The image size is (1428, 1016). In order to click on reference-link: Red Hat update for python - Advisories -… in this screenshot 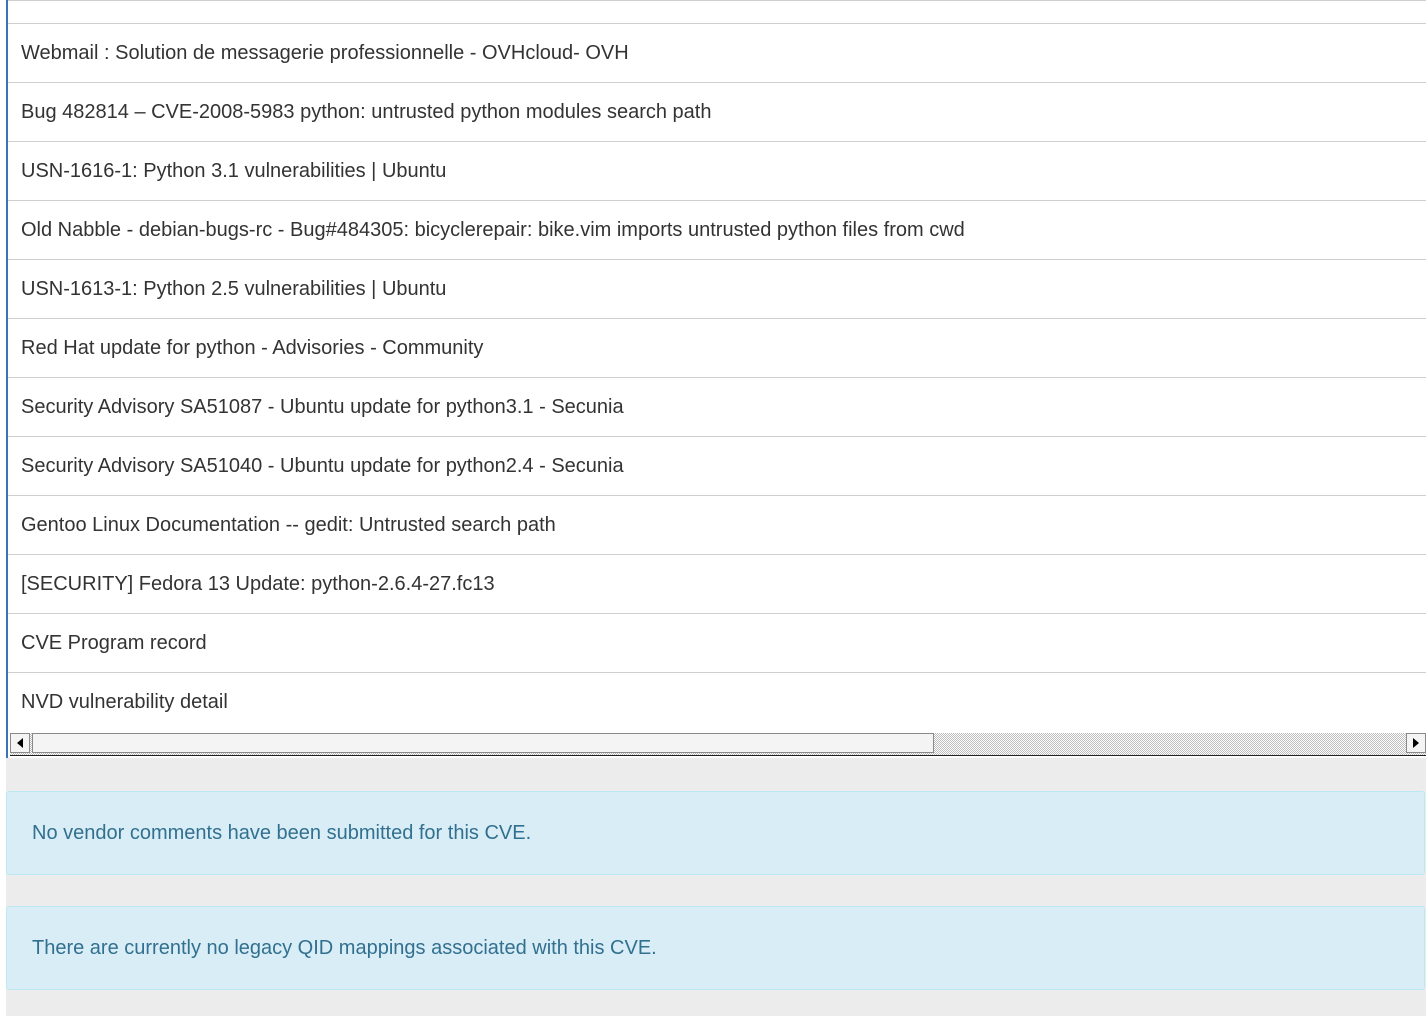, I will do `click(252, 348)`.